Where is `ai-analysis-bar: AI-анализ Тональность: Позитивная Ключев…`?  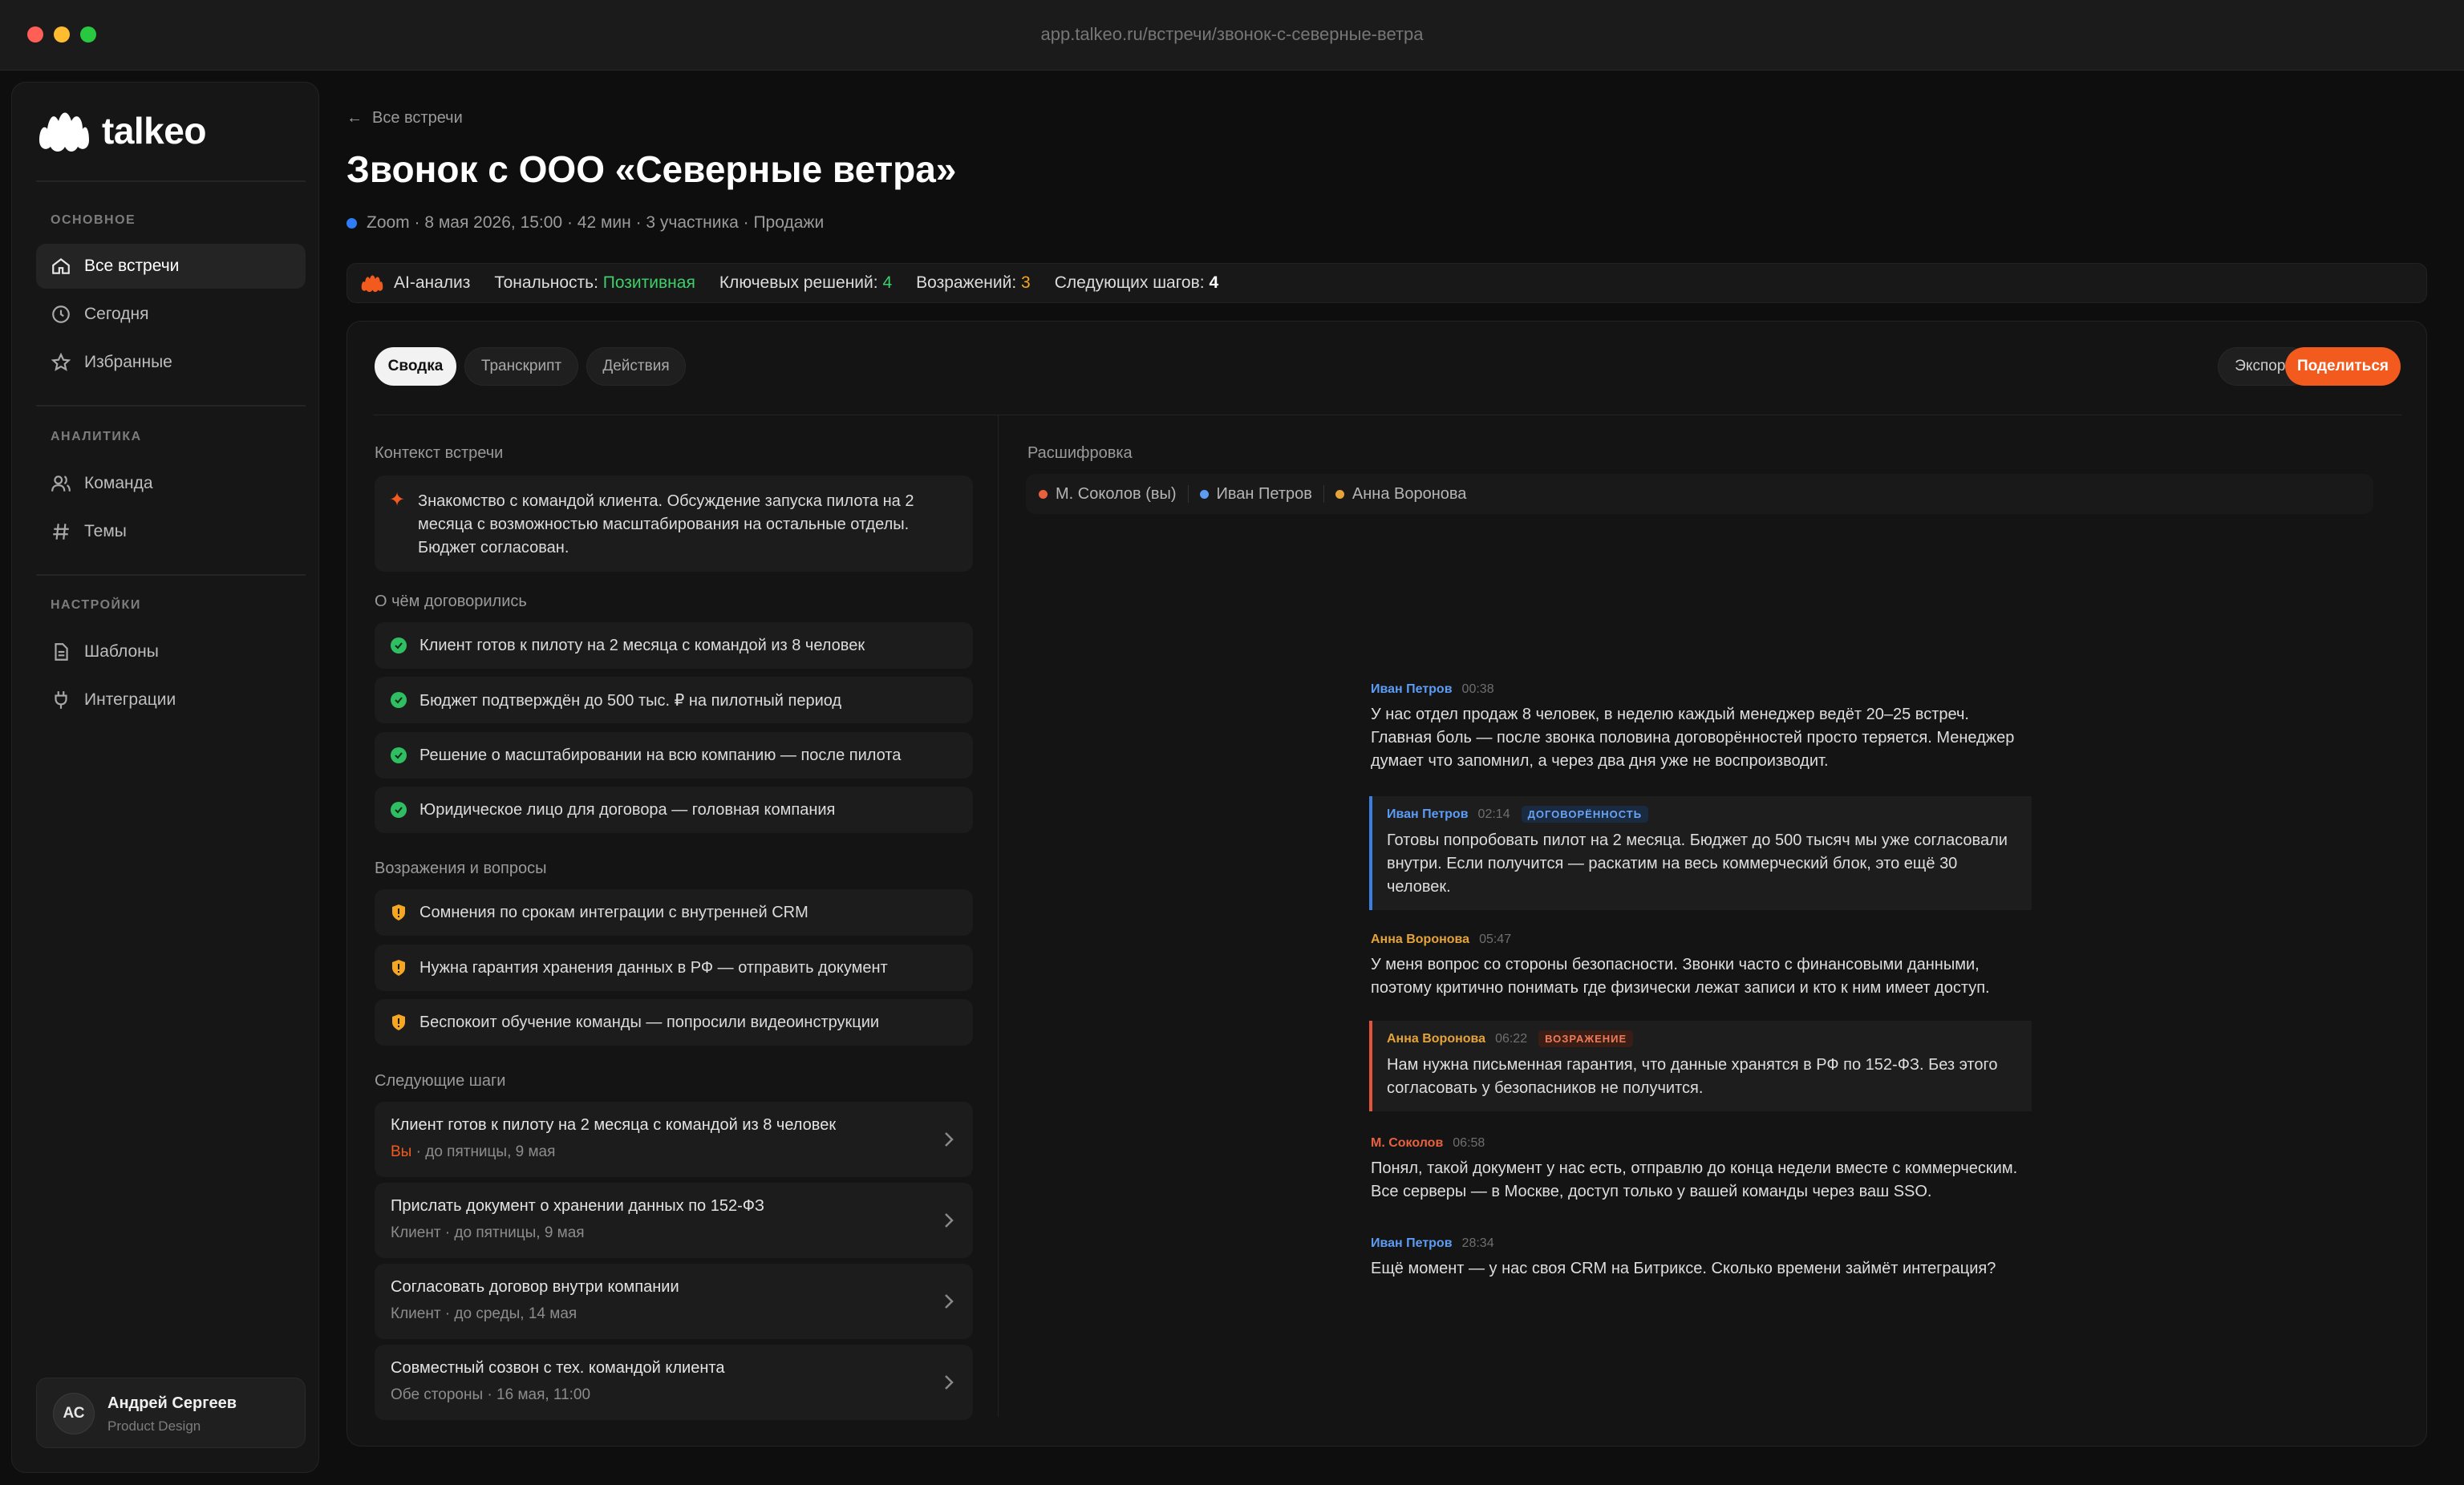
ai-analysis-bar: AI-анализ Тональность: Позитивная Ключев… is located at coordinates (1386, 283).